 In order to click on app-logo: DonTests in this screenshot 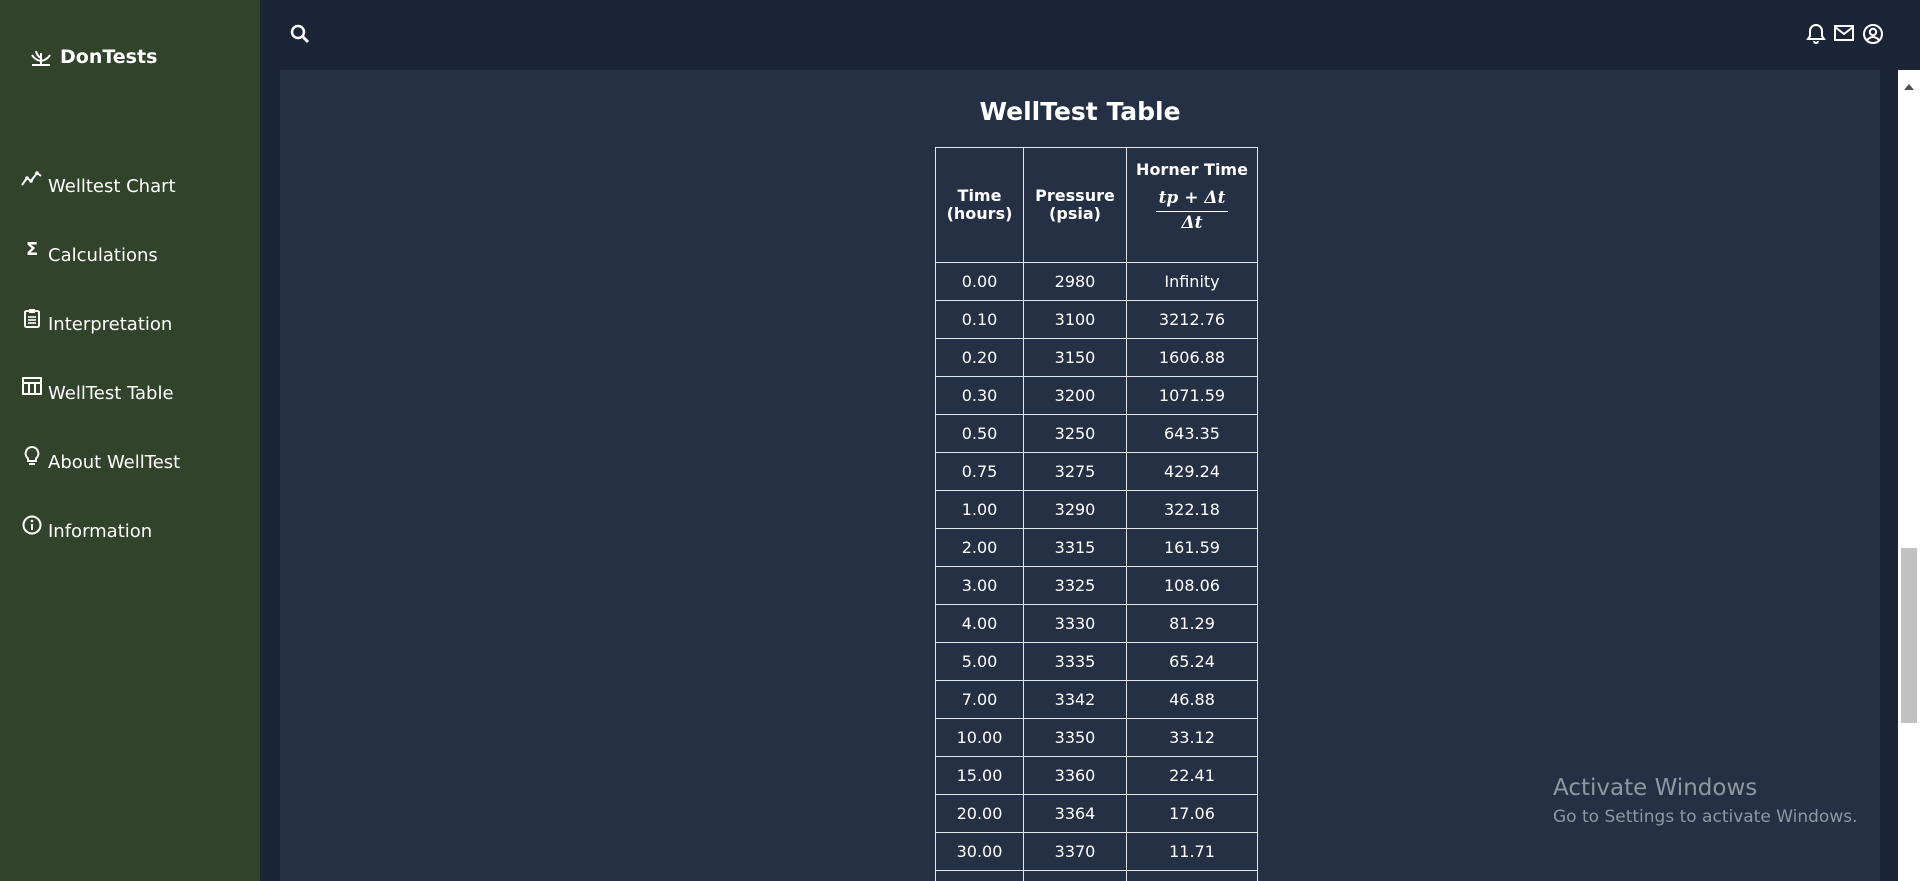, I will do `click(93, 57)`.